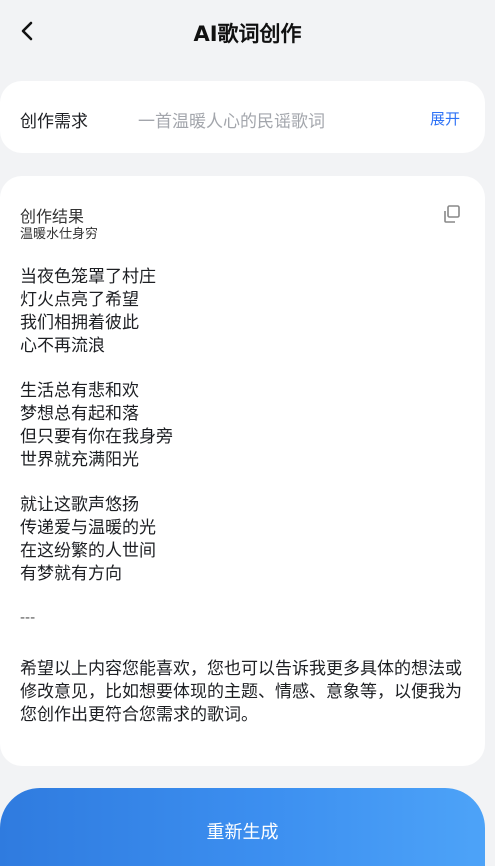 This screenshot has width=495, height=866. Describe the element at coordinates (88, 551) in the screenshot. I see `lyric-line: 在这纷繁的人世间` at that location.